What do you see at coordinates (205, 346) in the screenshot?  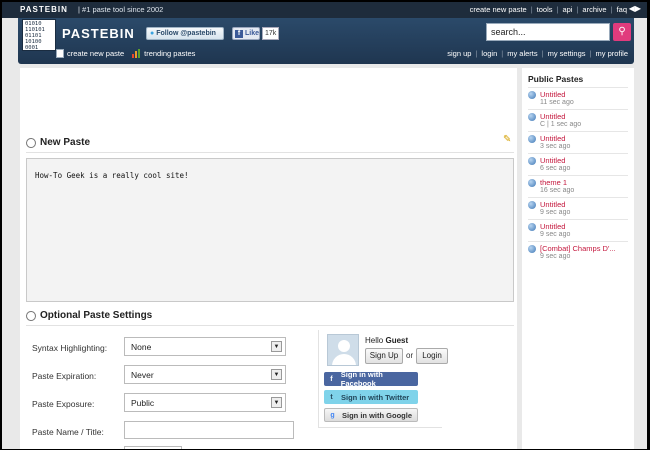 I see `syntax-select: None ▼` at bounding box center [205, 346].